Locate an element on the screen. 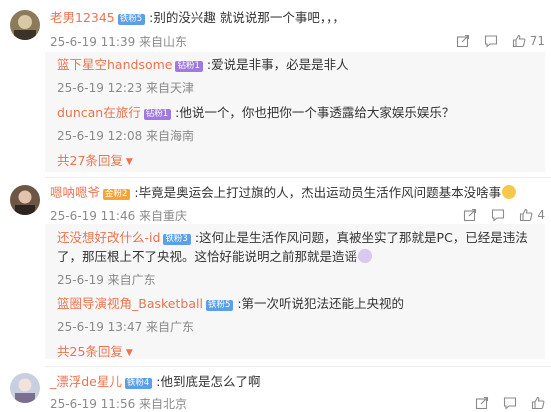 The width and height of the screenshot is (551, 412). comment-text: :毕竟是奥运会上打过旗的人，杰出运动员生活作风问题基本没啥事 is located at coordinates (318, 192).